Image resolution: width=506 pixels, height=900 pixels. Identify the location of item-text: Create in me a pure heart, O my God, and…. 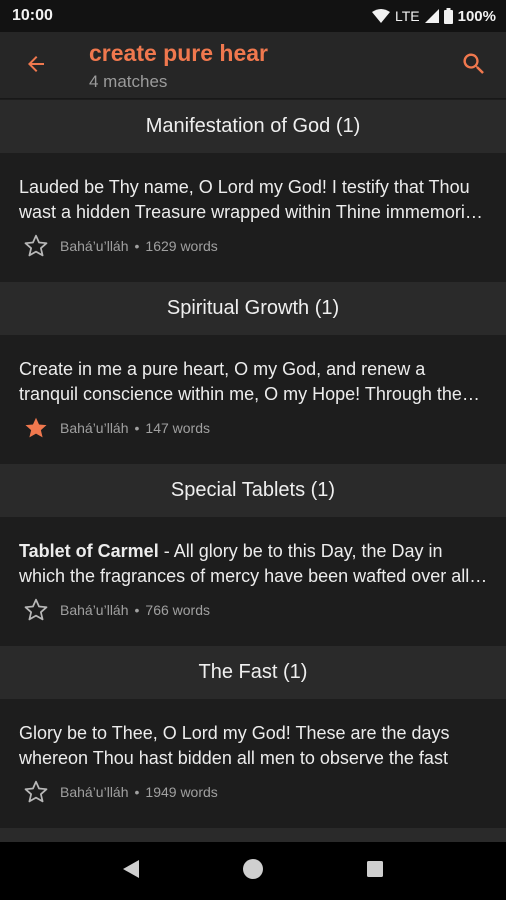
(253, 382).